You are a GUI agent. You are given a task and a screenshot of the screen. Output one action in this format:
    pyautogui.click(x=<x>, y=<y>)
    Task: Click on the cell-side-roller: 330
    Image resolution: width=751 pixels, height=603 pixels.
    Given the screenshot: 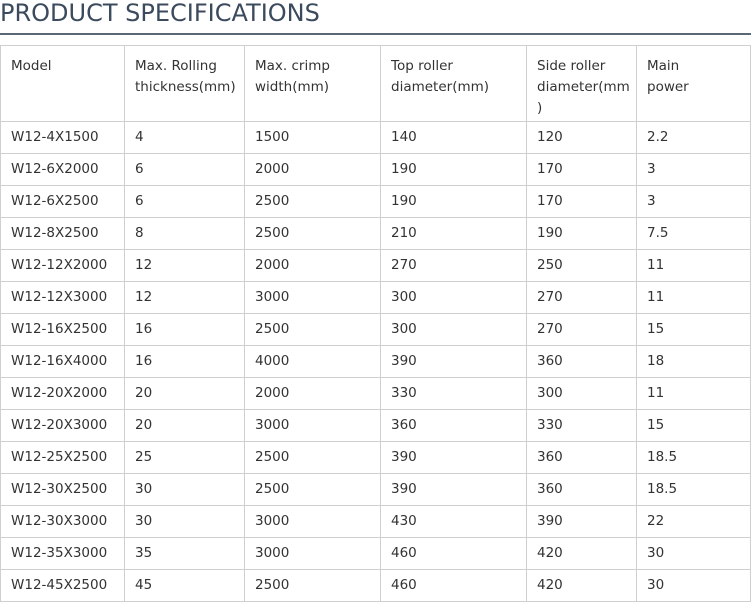 What is the action you would take?
    pyautogui.click(x=581, y=425)
    